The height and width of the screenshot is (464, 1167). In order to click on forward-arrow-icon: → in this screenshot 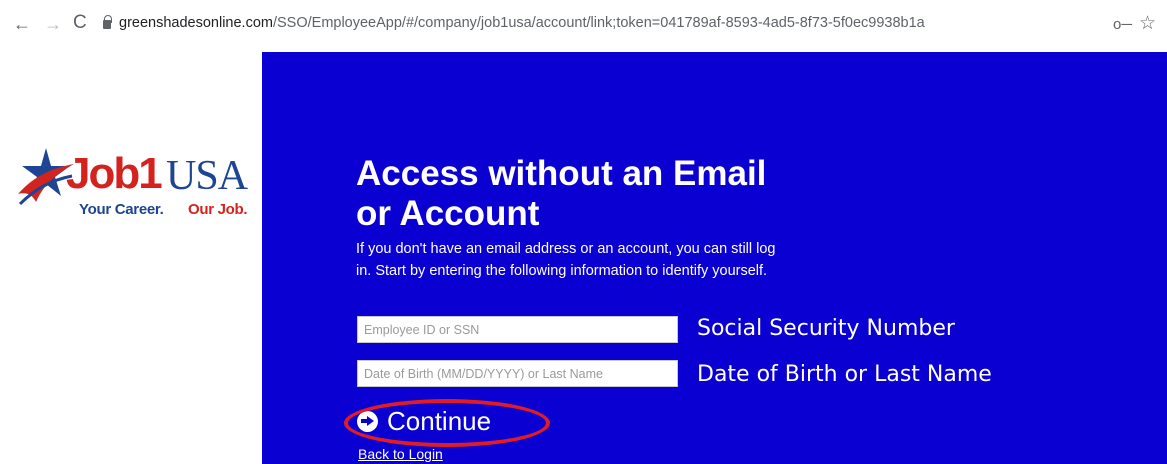, I will do `click(53, 24)`.